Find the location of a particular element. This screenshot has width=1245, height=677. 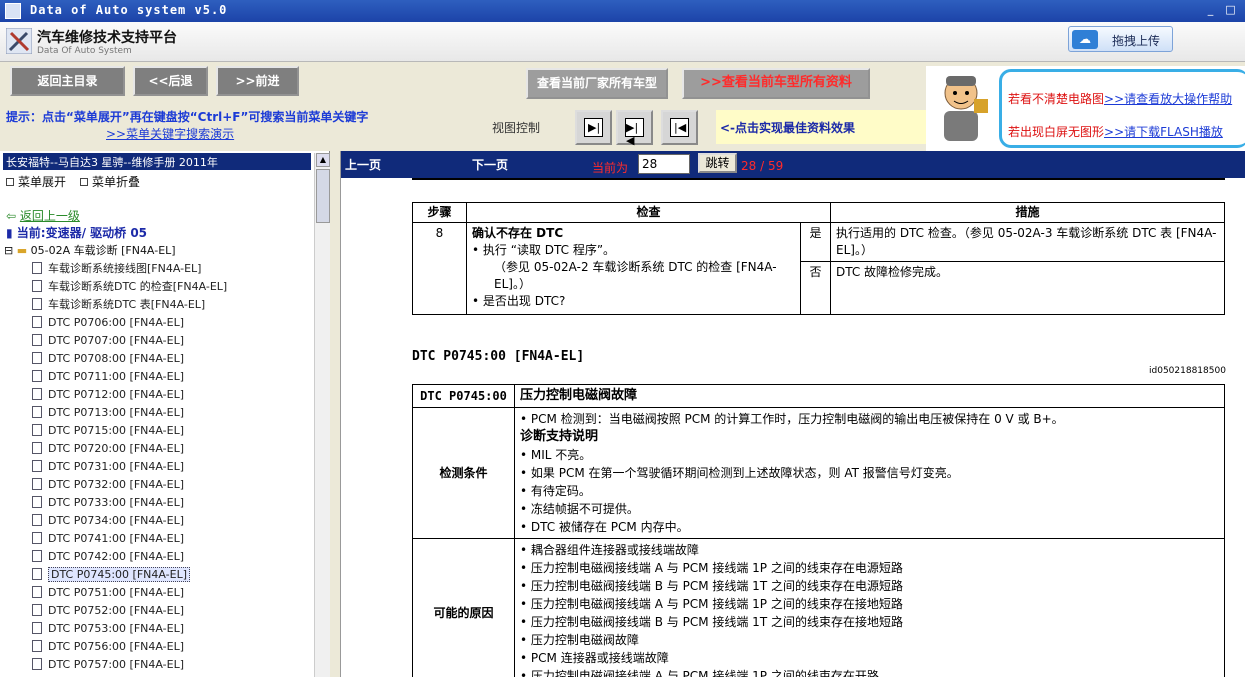

best-effect-hint: <-点击实现最佳资料效果 is located at coordinates (821, 127).